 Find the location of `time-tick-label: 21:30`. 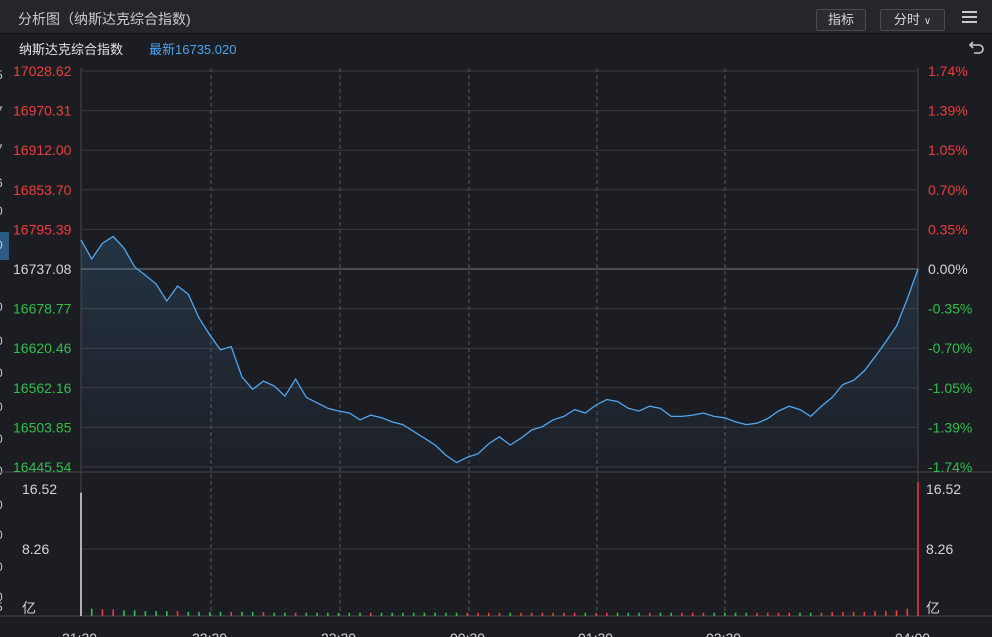

time-tick-label: 21:30 is located at coordinates (79, 633).